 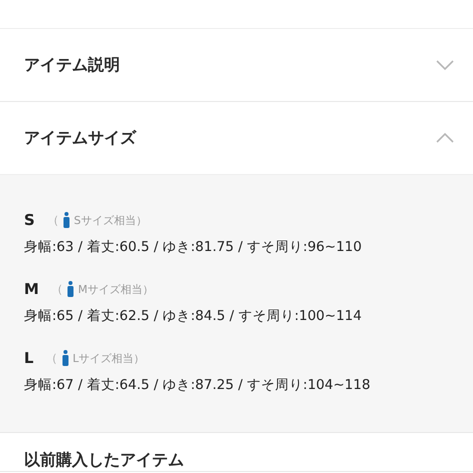 I want to click on chevron-down-icon, so click(x=445, y=65).